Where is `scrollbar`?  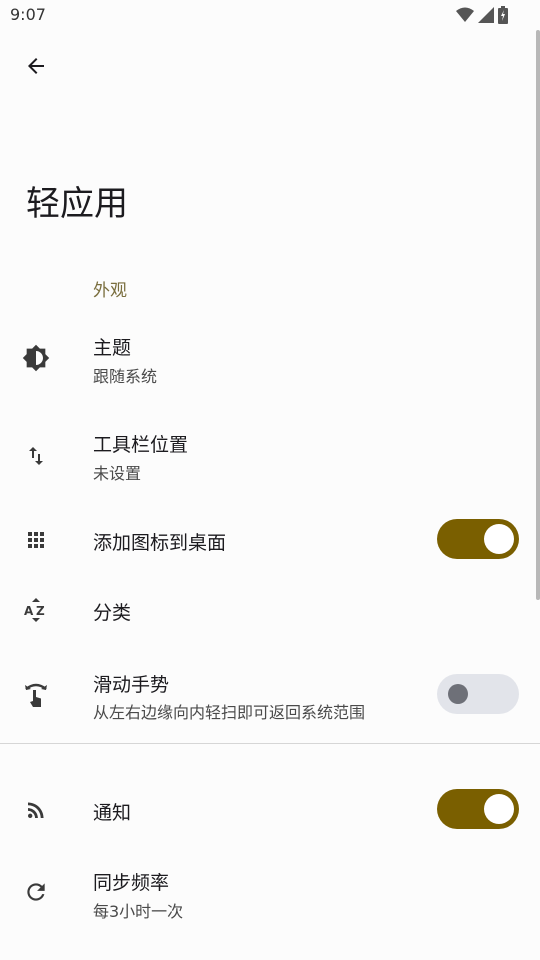 scrollbar is located at coordinates (538, 315).